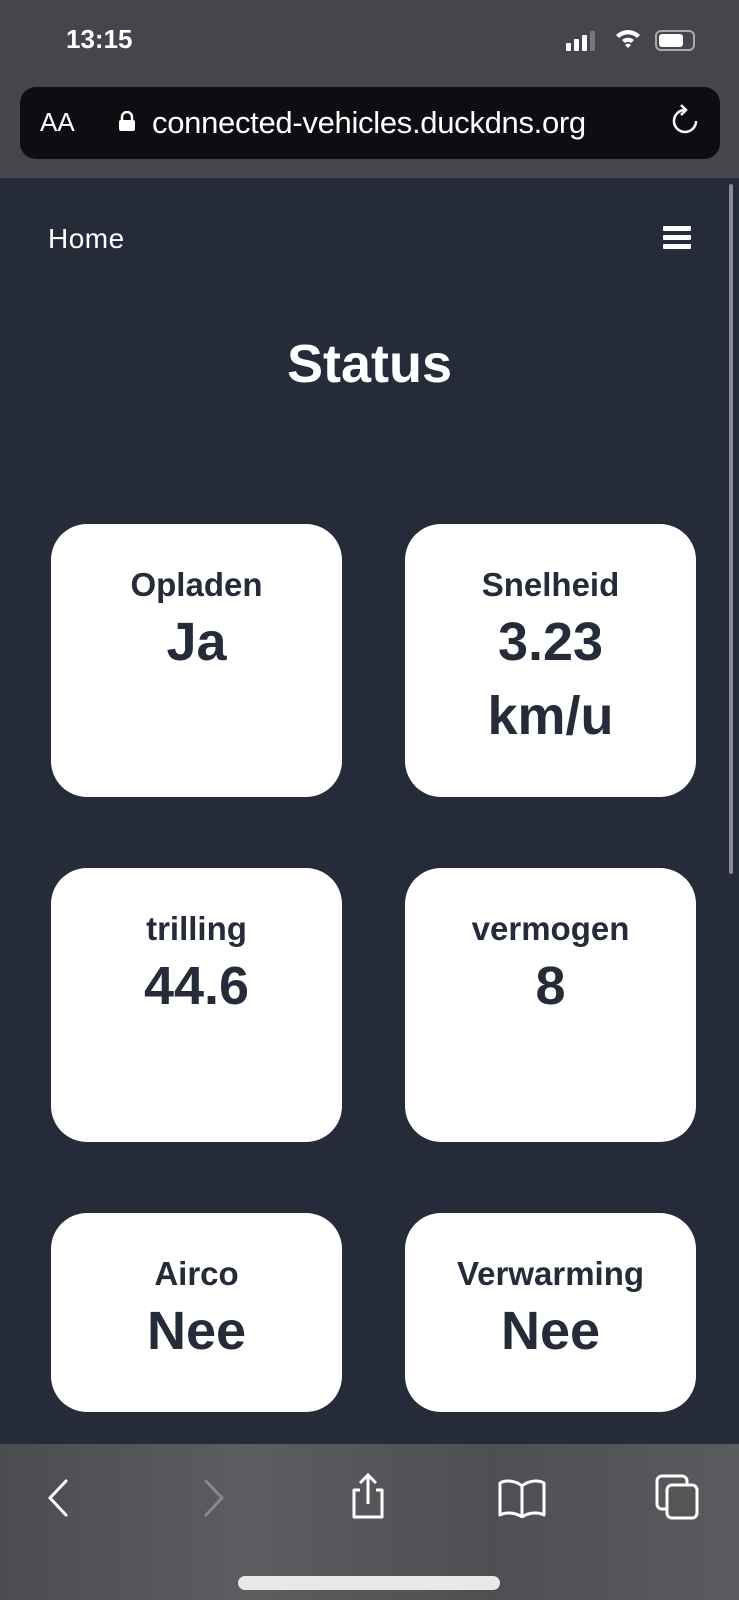 Image resolution: width=739 pixels, height=1600 pixels. What do you see at coordinates (550, 928) in the screenshot?
I see `card-label: vermogen` at bounding box center [550, 928].